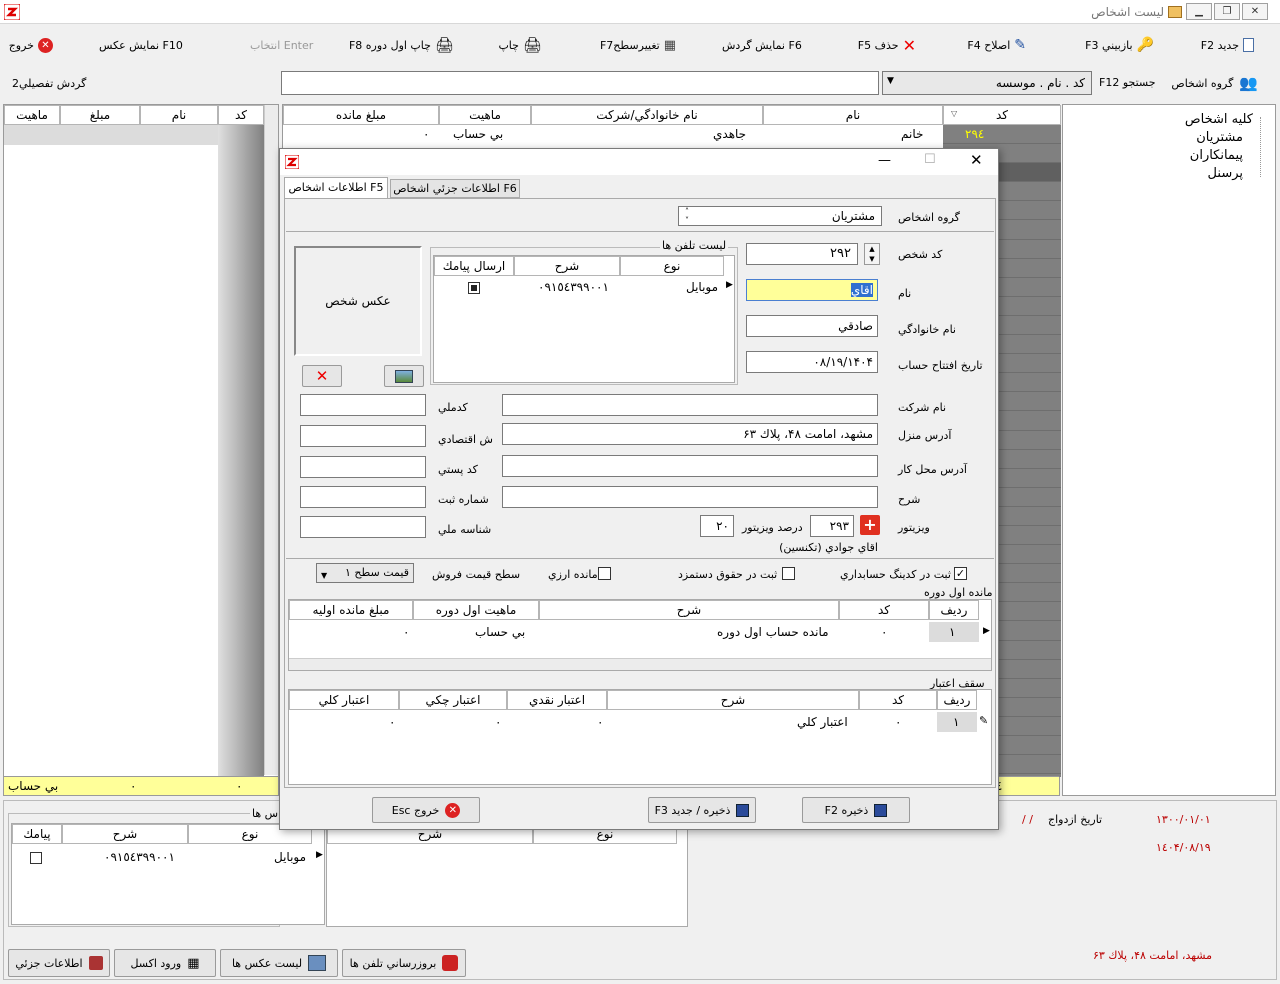 The height and width of the screenshot is (984, 1280). Describe the element at coordinates (690, 497) in the screenshot. I see `desc-input` at that location.